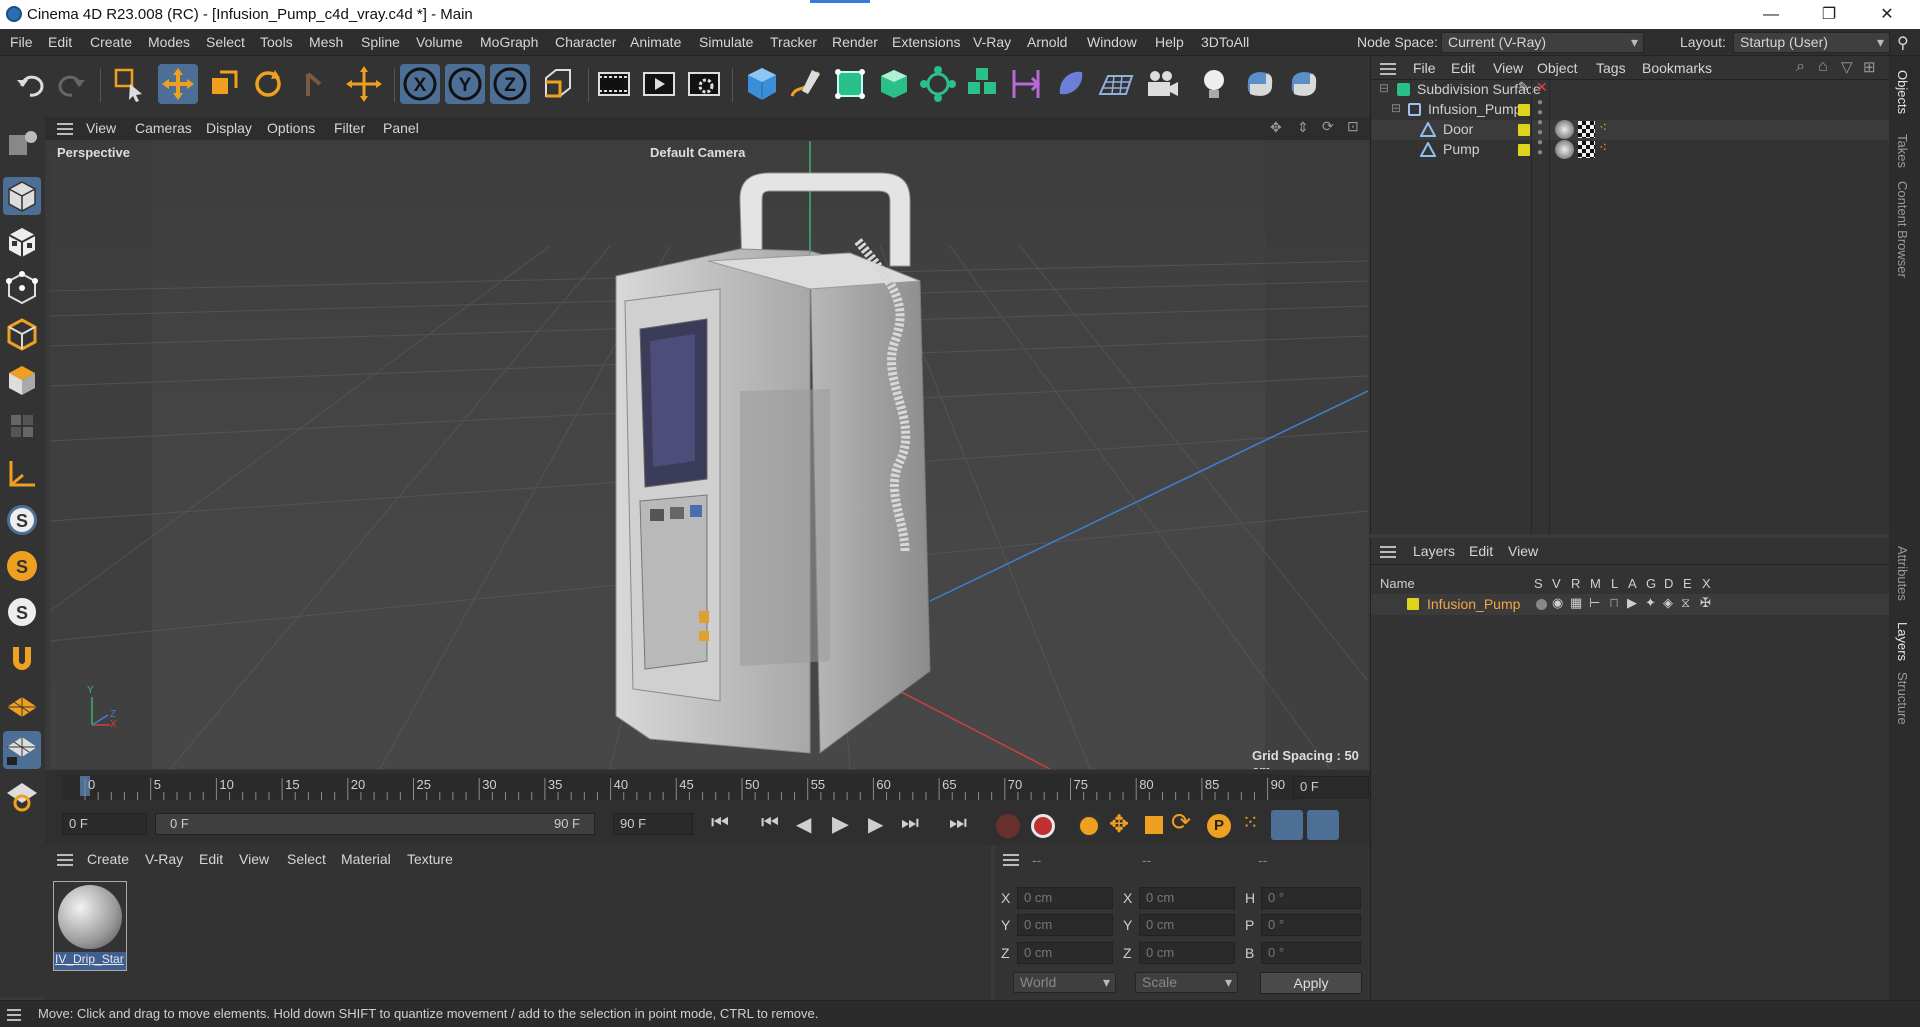 This screenshot has width=1920, height=1027. Describe the element at coordinates (401, 128) in the screenshot. I see `vp-menu-panel: Panel` at that location.